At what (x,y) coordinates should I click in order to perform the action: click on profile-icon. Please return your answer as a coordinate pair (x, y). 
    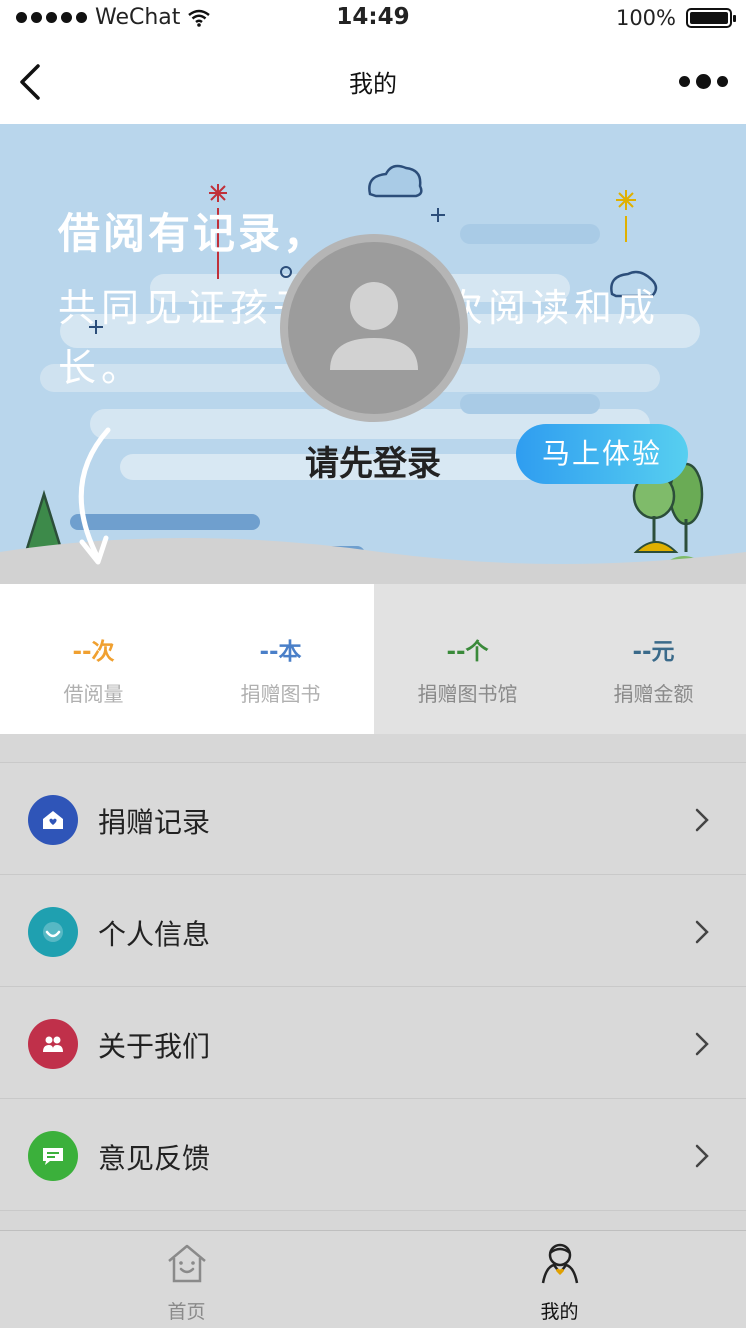
    Looking at the image, I should click on (559, 1263).